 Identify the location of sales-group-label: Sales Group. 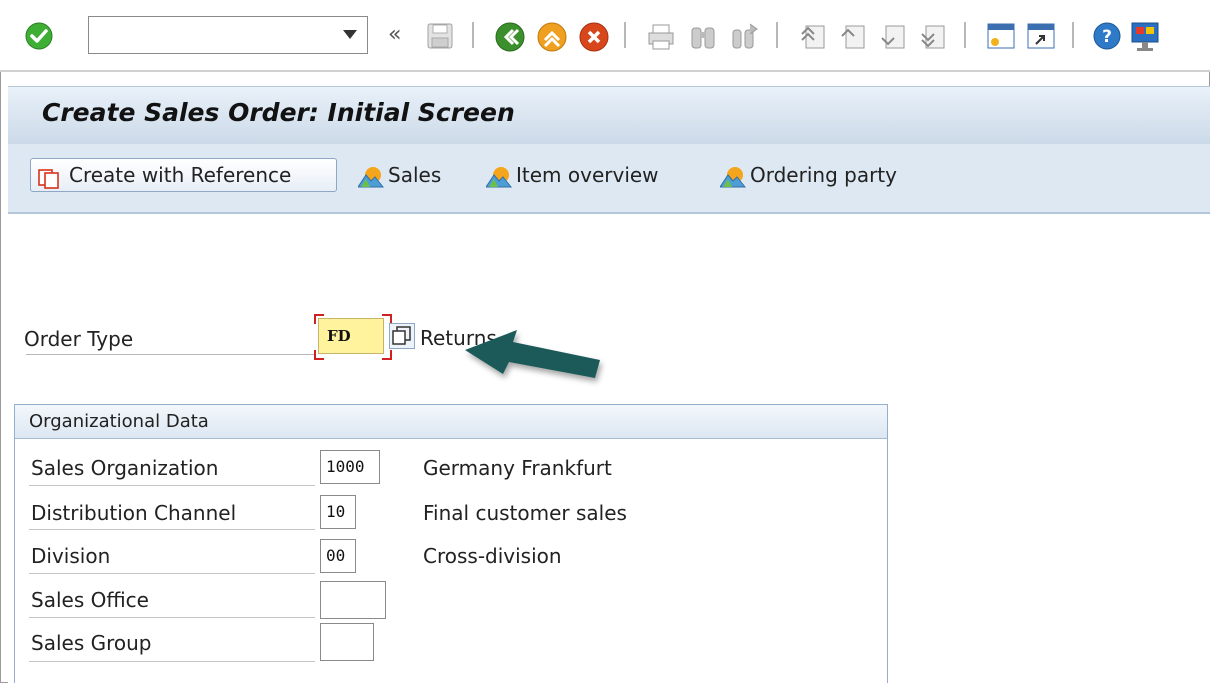
(91, 643).